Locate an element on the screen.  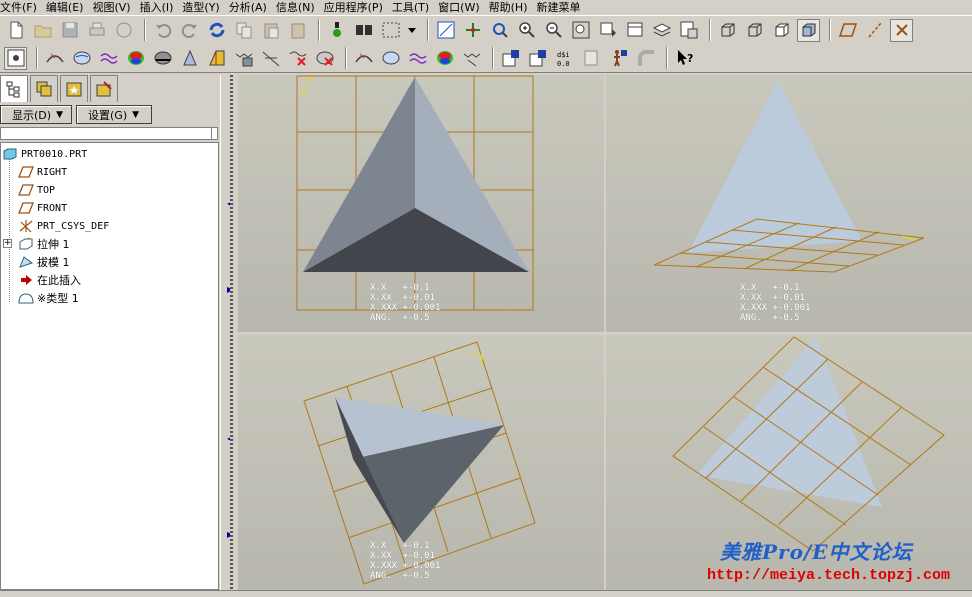
saved-views-icon is located at coordinates (634, 30).